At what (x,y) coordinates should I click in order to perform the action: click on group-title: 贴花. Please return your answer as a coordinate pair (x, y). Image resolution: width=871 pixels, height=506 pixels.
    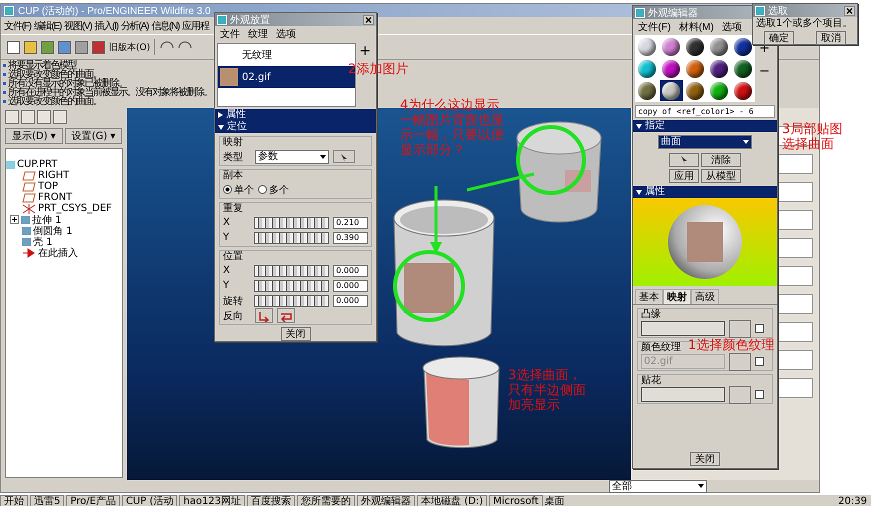
    Looking at the image, I should click on (651, 381).